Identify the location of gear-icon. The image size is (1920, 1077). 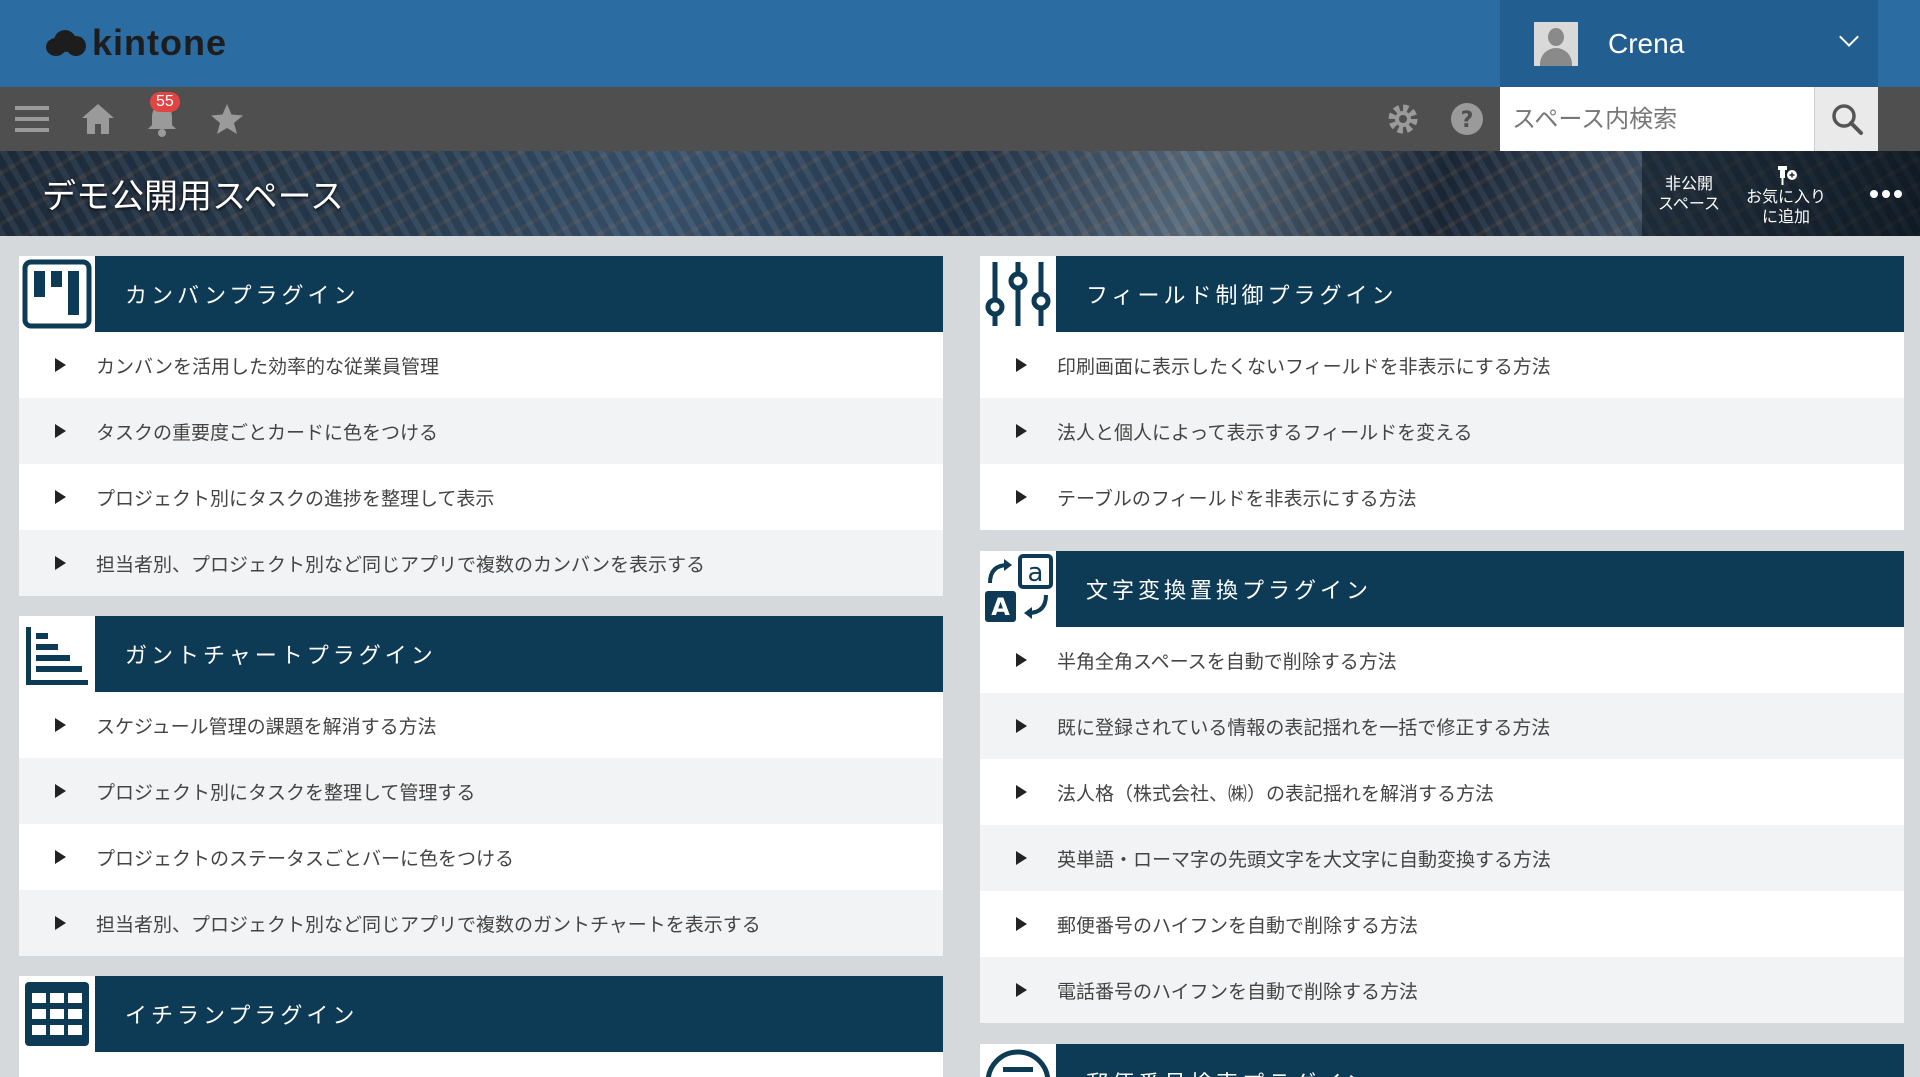
(1403, 119).